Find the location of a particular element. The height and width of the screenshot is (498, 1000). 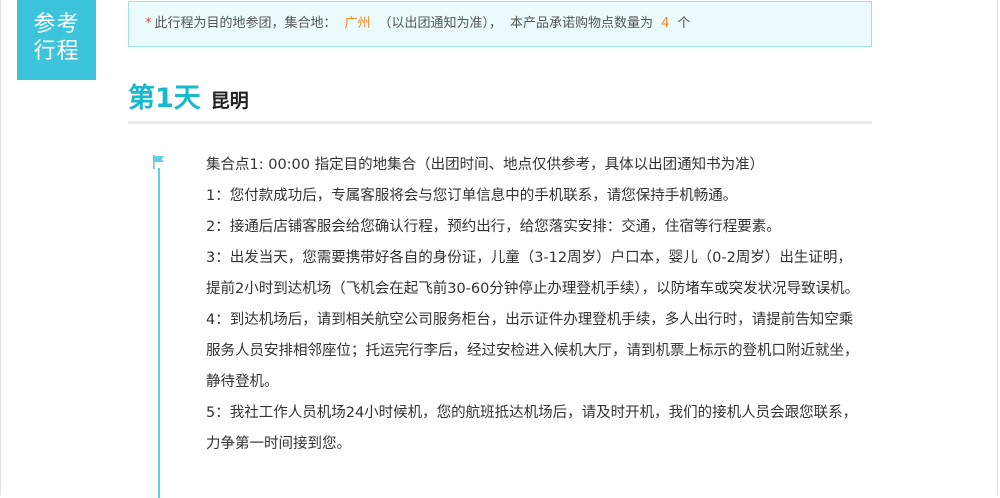

shopping-count-unit: 个 is located at coordinates (684, 23).